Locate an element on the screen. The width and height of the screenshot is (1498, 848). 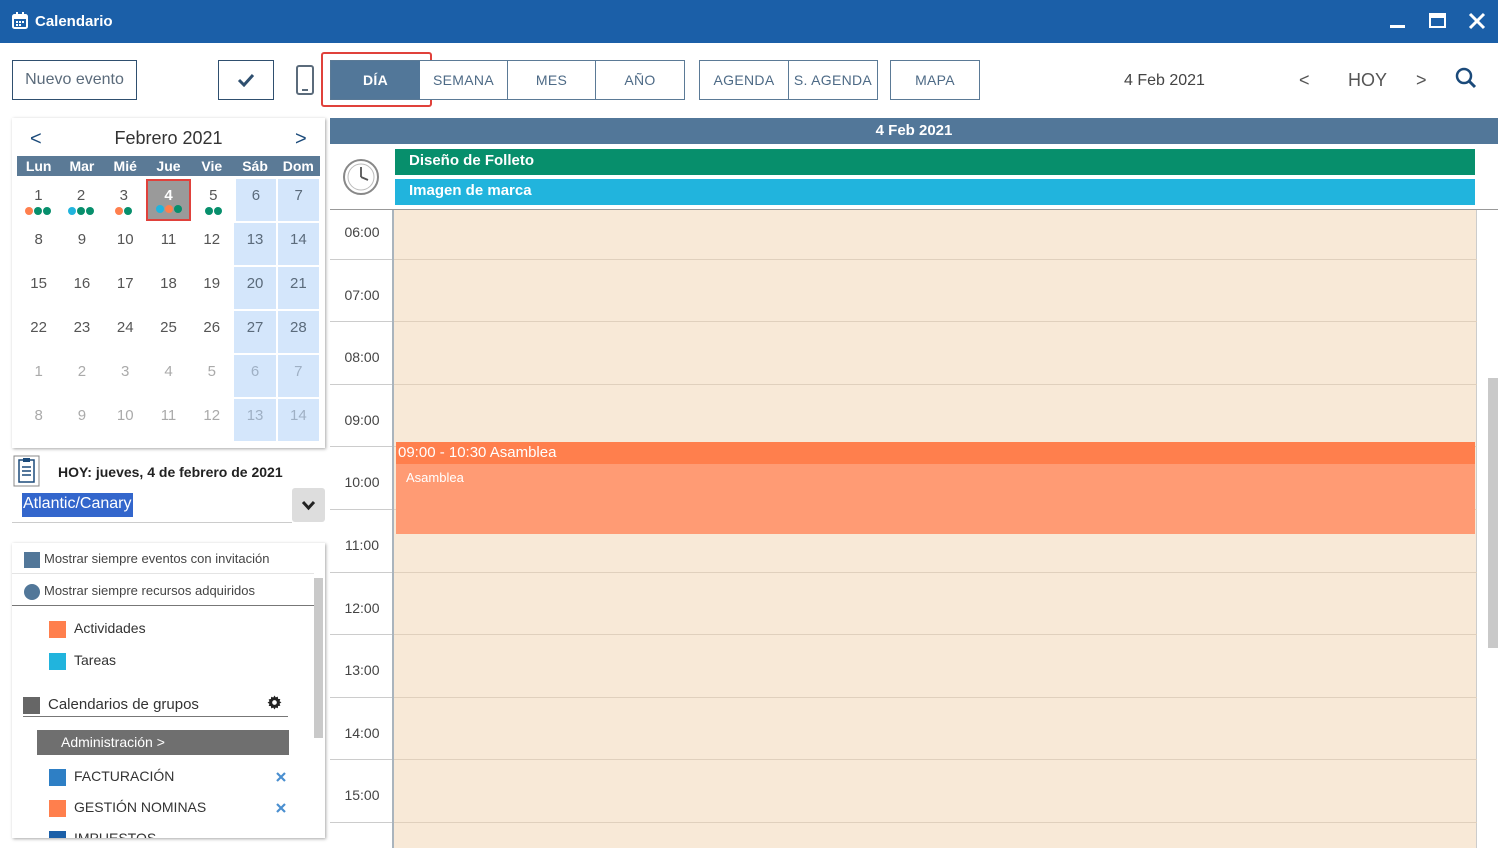
tab-agenda: AGENDA is located at coordinates (744, 80).